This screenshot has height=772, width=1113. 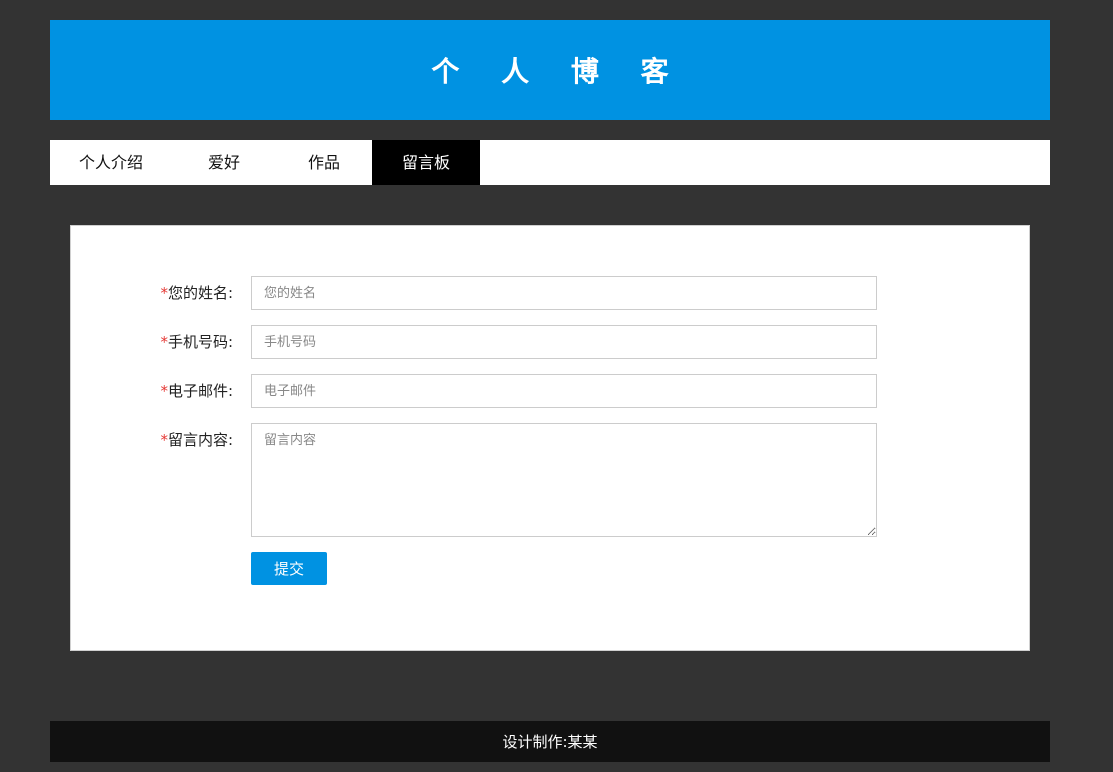 I want to click on header-banner: 个 人 博 客, so click(x=550, y=70).